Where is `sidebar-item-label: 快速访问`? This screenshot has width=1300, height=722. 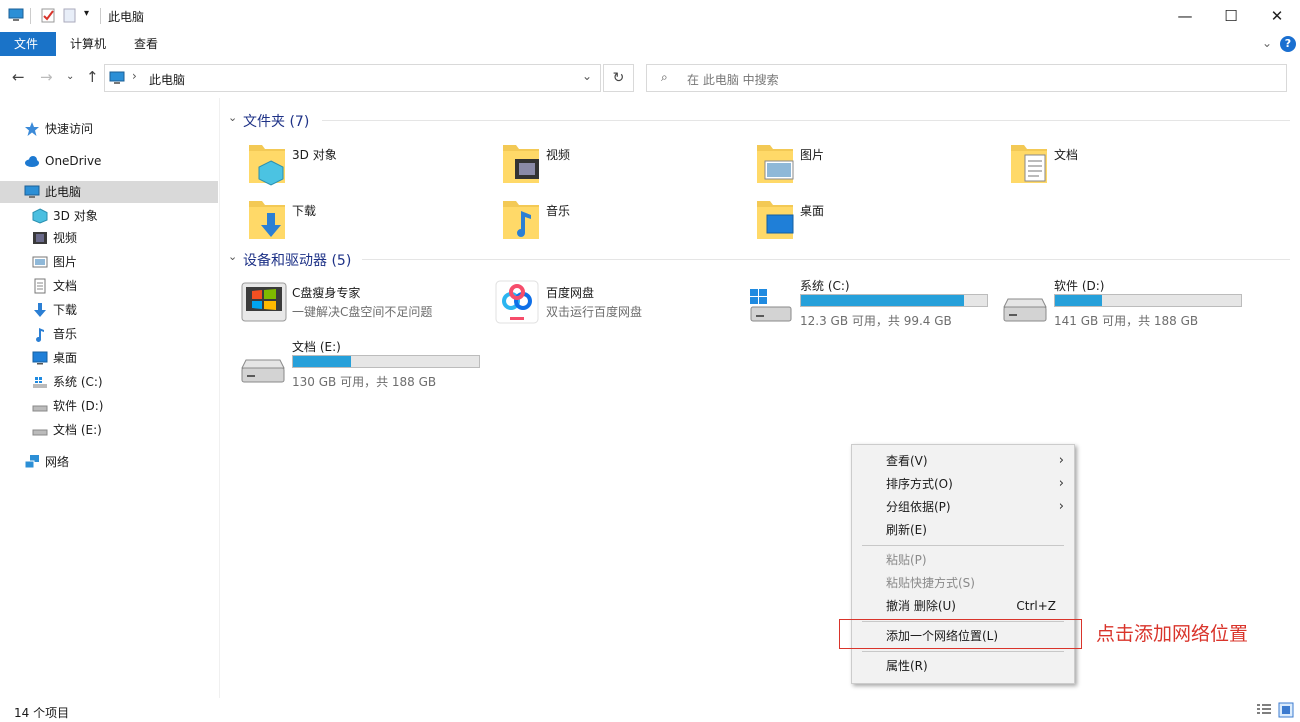
sidebar-item-label: 快速访问 is located at coordinates (69, 129).